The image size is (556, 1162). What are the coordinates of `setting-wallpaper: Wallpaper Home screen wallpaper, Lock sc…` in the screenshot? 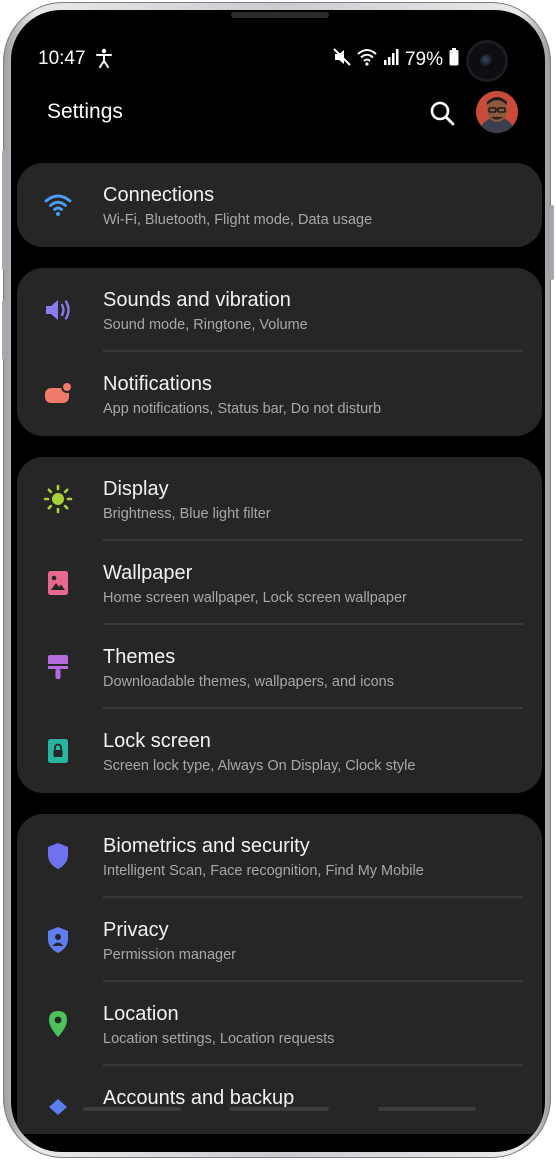 It's located at (279, 583).